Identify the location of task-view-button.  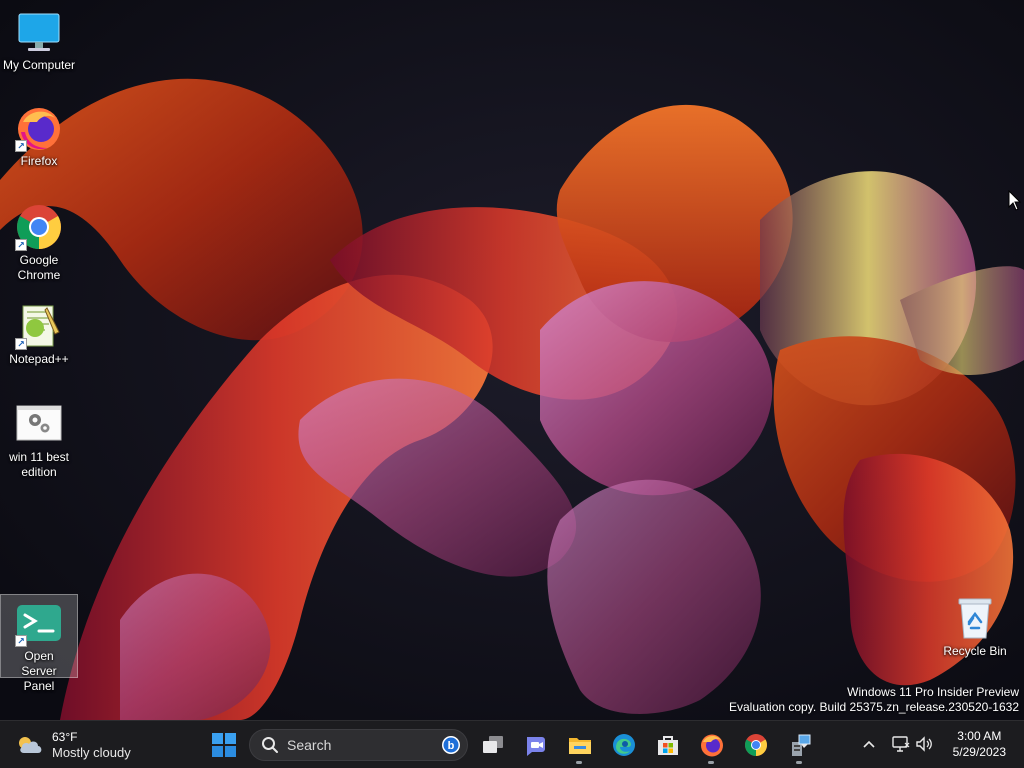
(493, 745).